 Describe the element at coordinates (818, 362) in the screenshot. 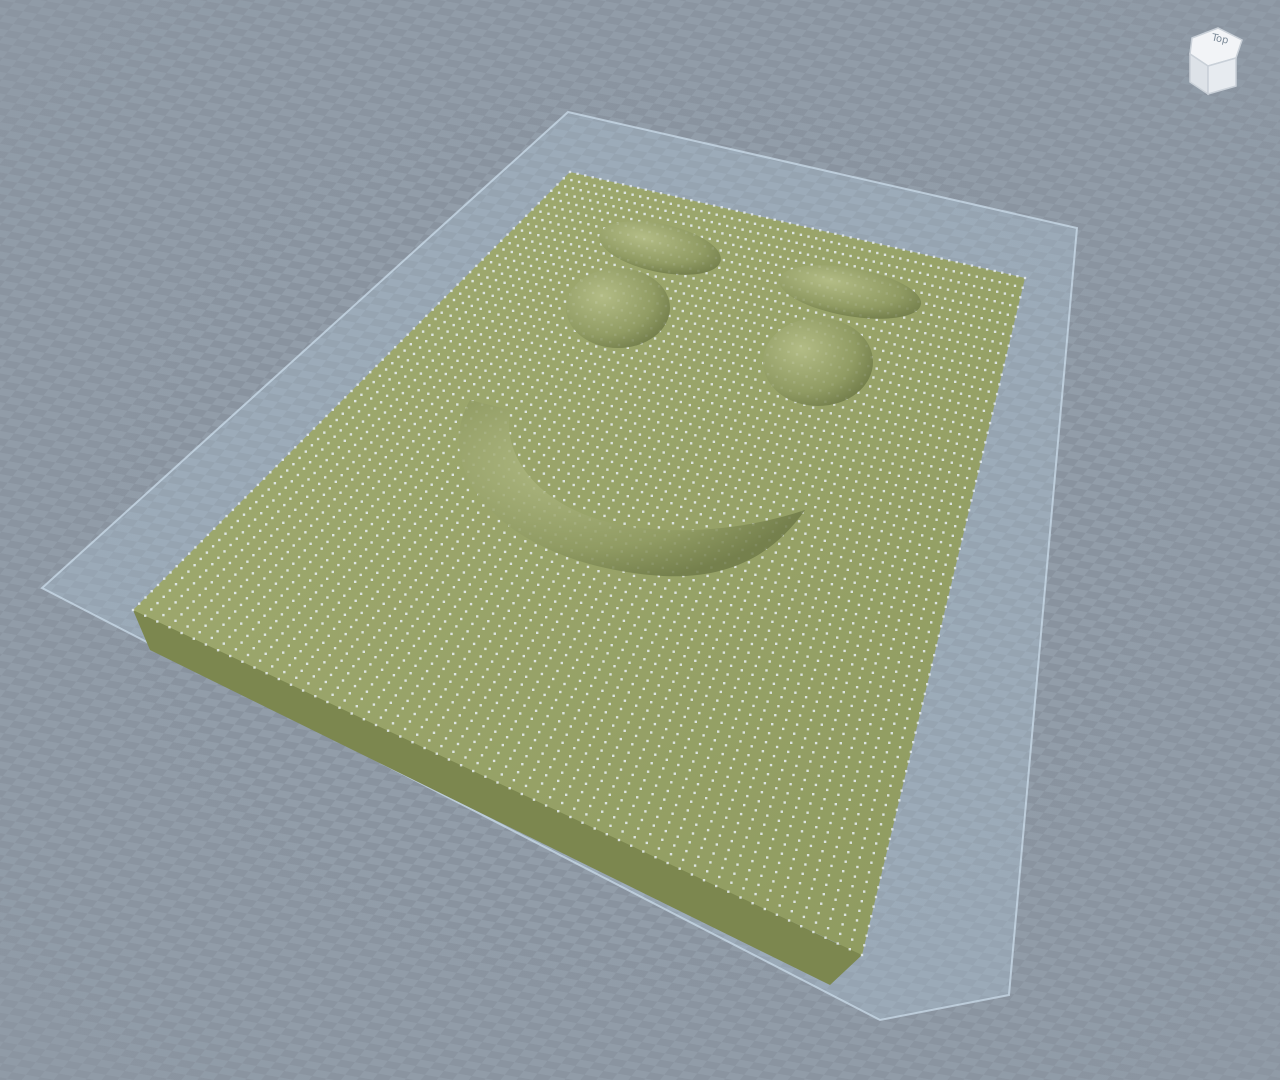

I see `right-eye-bump` at that location.